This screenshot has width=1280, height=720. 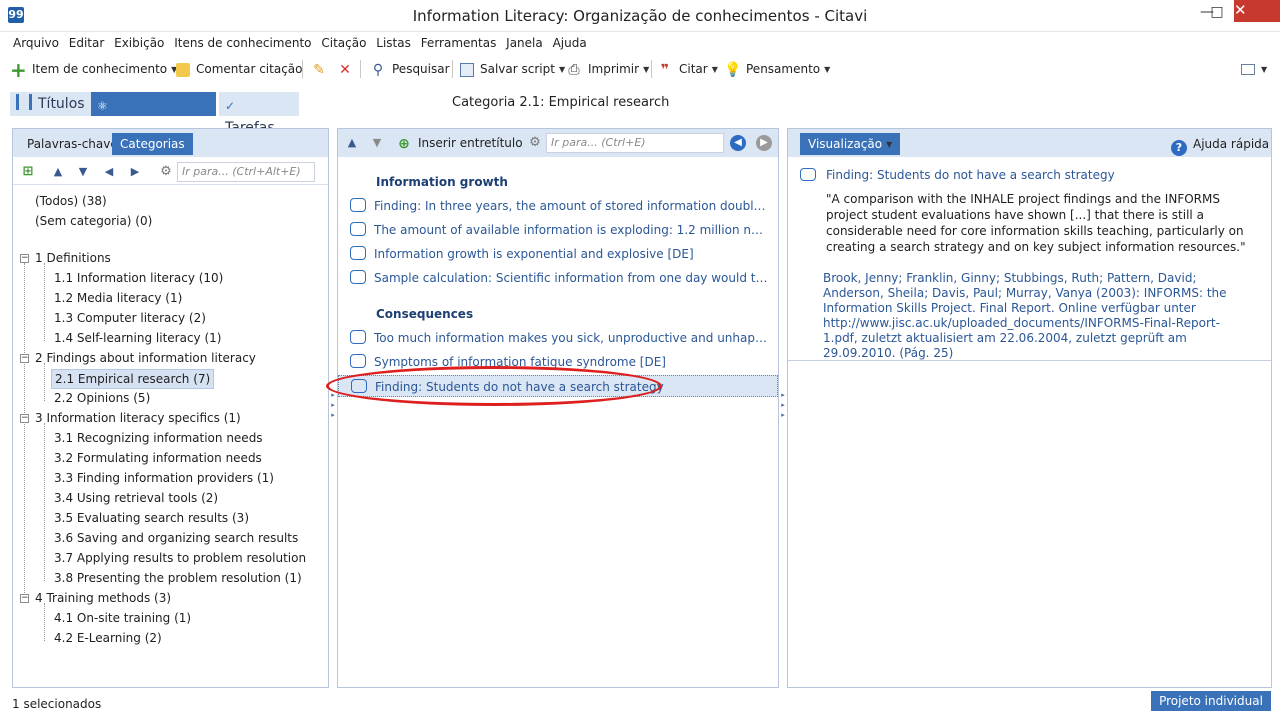 I want to click on tree-node-2-1-selected: 2.1 Empirical research (7), so click(x=133, y=379).